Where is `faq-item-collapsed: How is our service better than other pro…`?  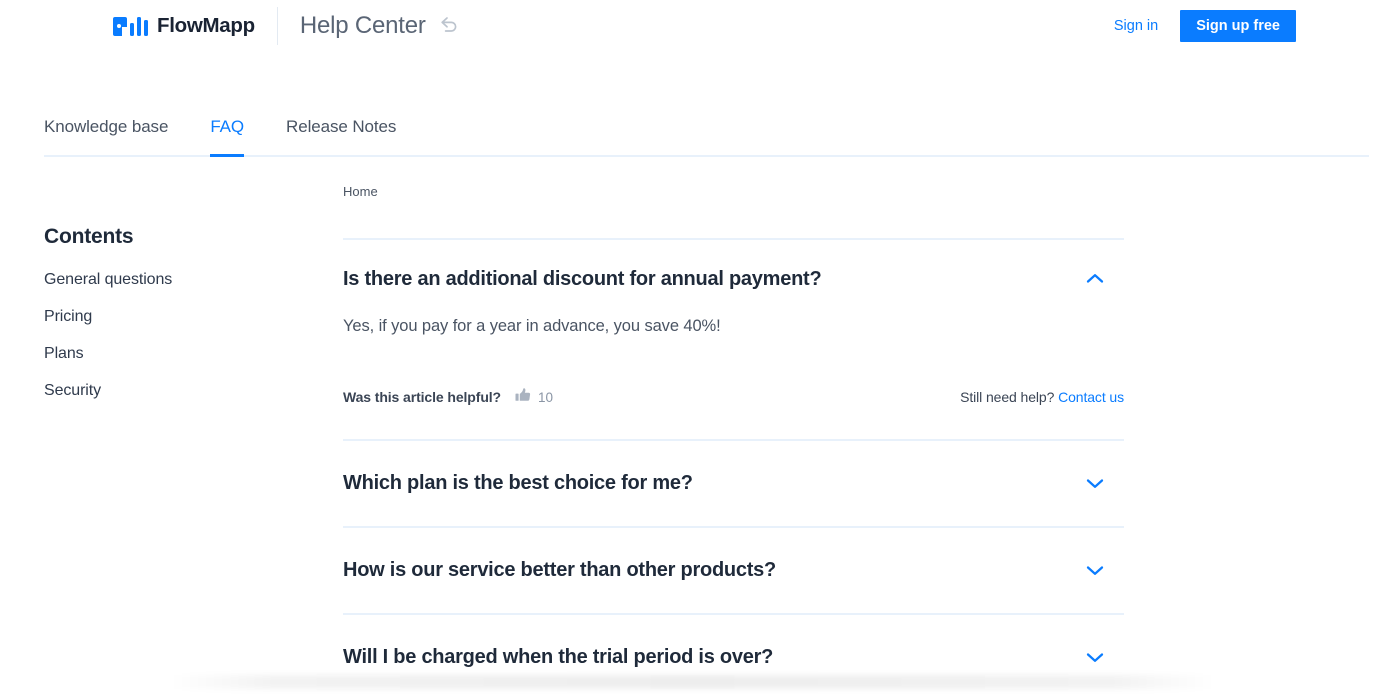 faq-item-collapsed: How is our service better than other pro… is located at coordinates (733, 570).